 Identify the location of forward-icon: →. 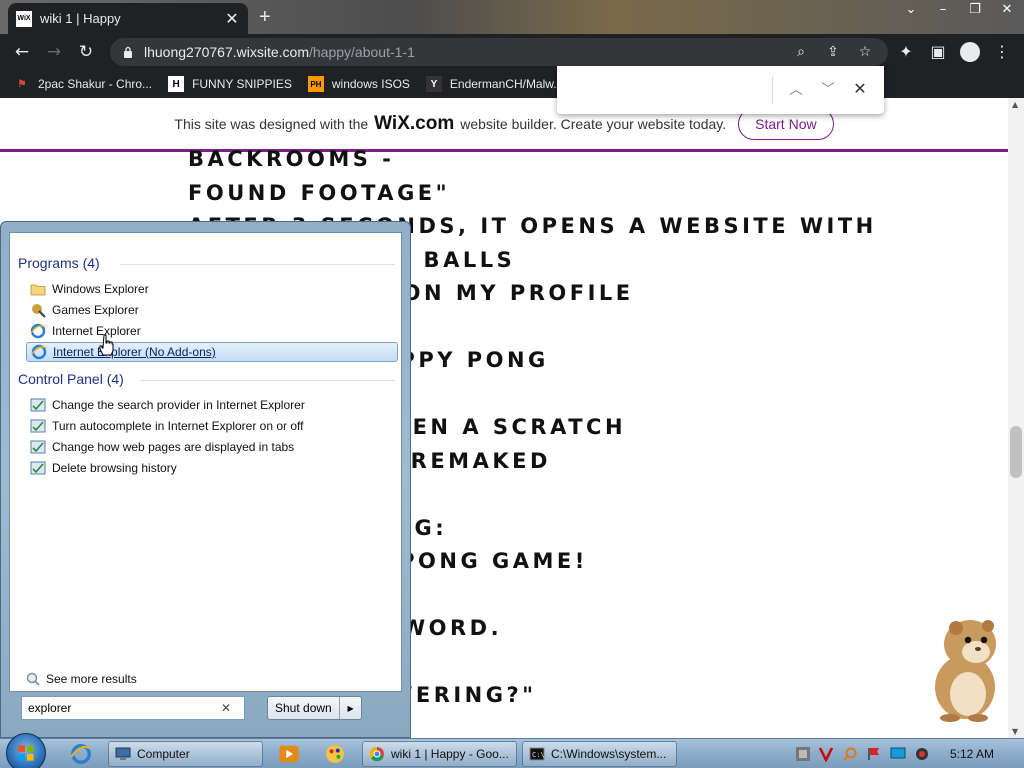
(54, 52).